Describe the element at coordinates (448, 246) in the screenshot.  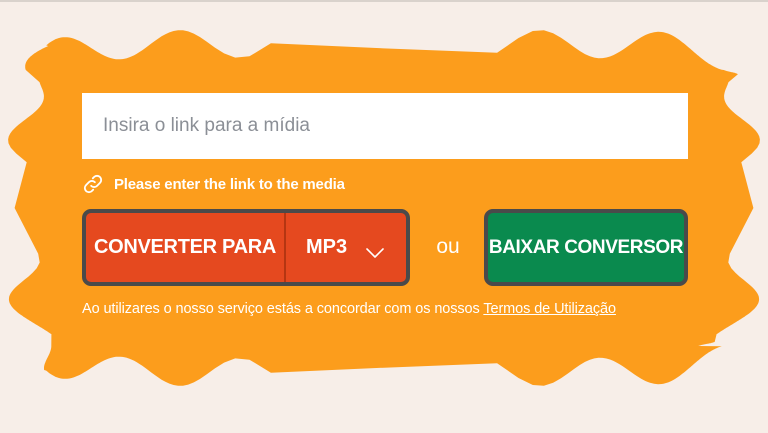
I see `or-separator: ou` at that location.